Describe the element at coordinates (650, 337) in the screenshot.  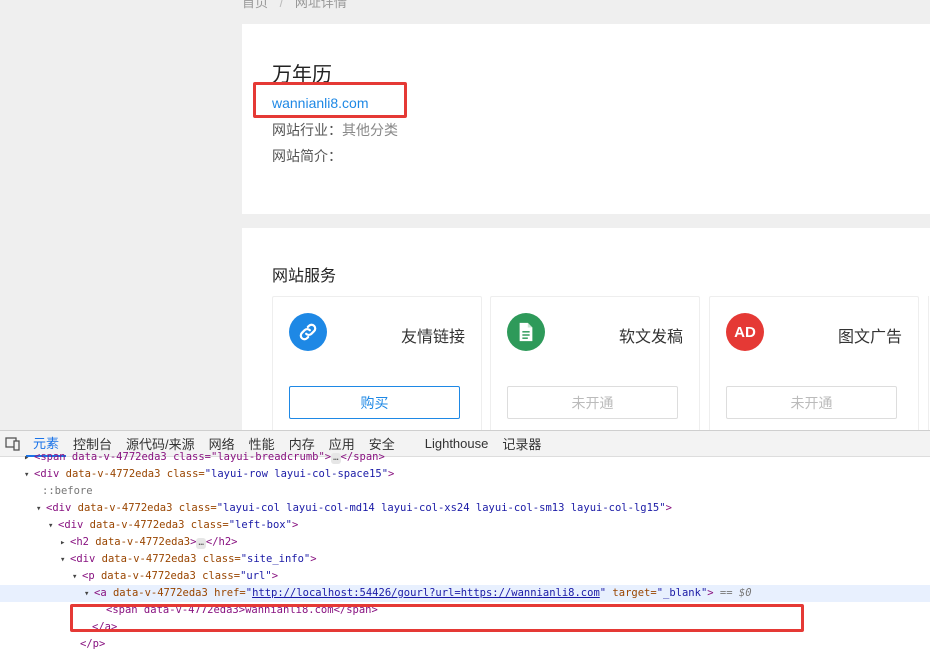
I see `service-name: 软文发稿` at that location.